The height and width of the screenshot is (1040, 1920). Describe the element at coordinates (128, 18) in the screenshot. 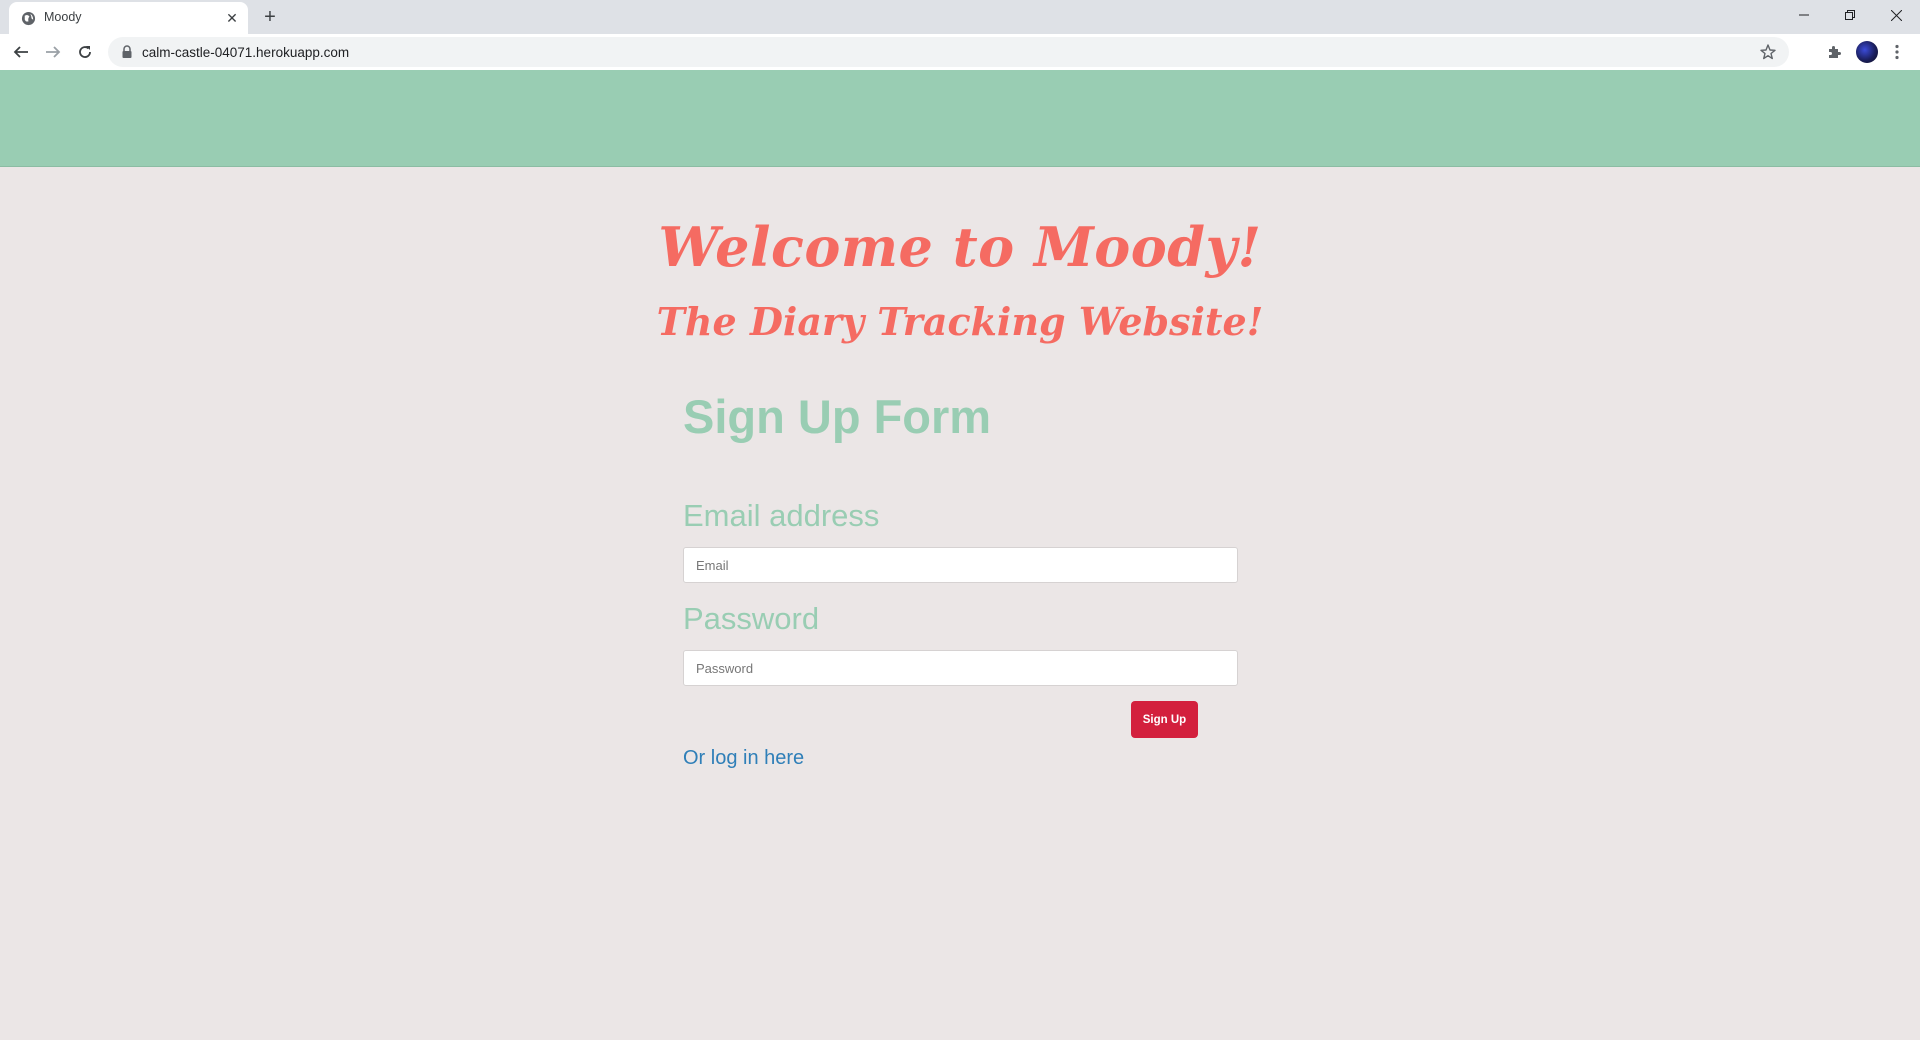

I see `browser-tab: Moody ✕` at that location.